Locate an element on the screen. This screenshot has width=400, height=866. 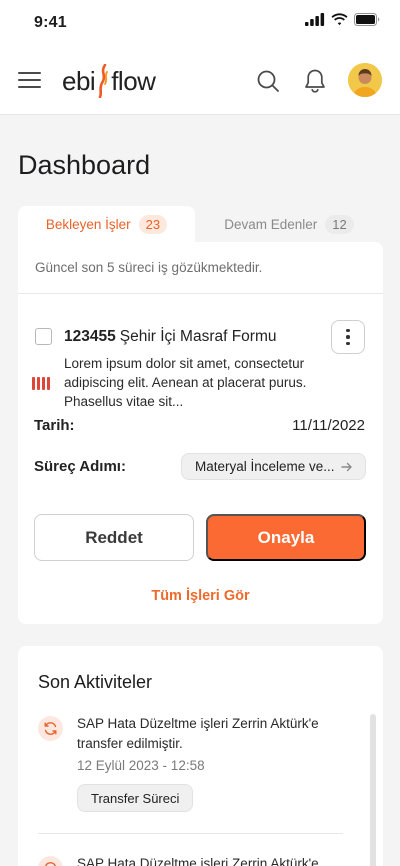
task-id: 123455 is located at coordinates (90, 336).